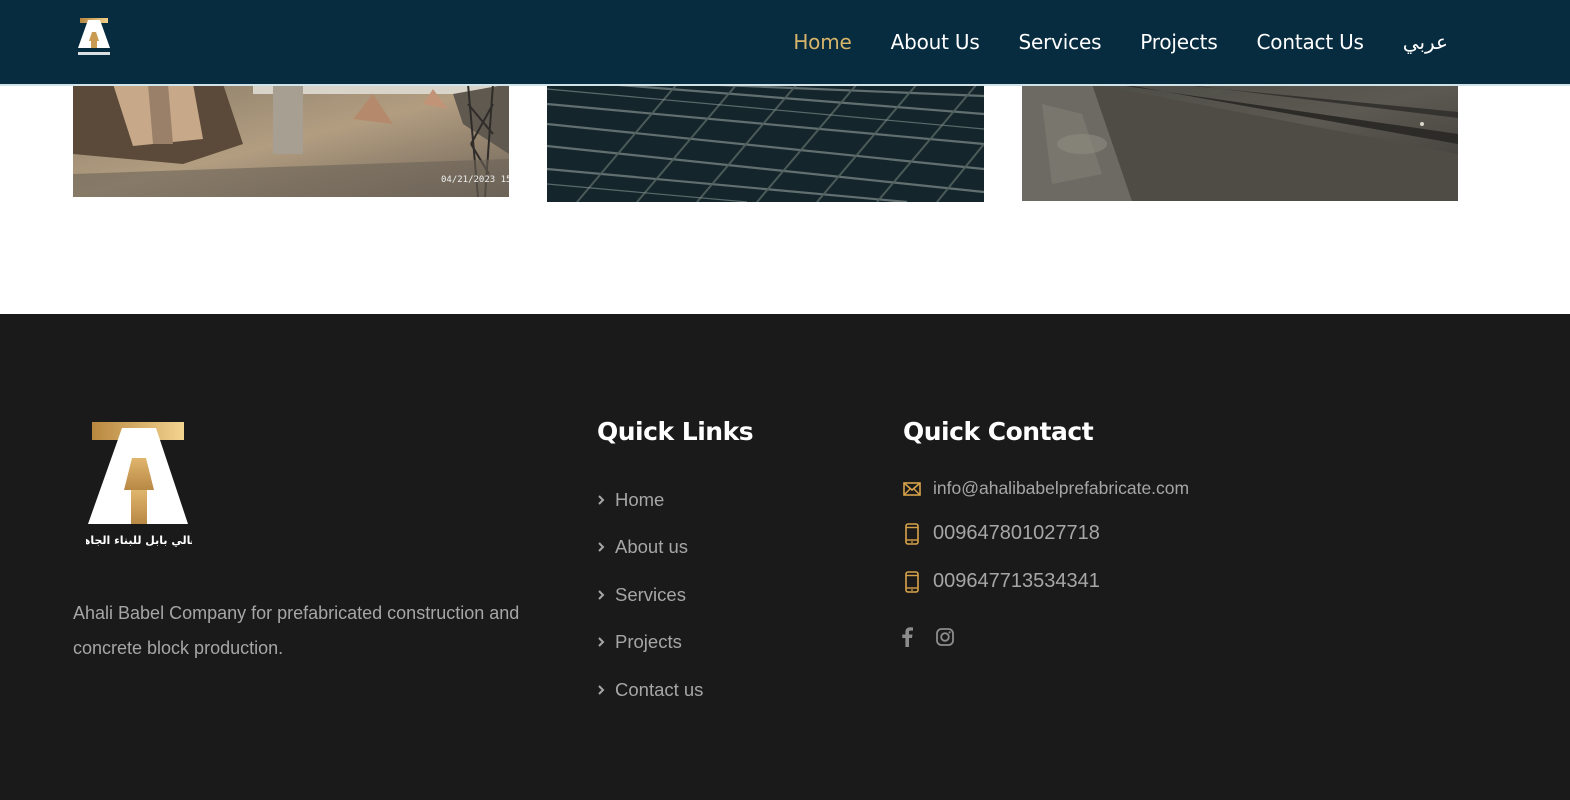 This screenshot has height=800, width=1570. What do you see at coordinates (907, 637) in the screenshot?
I see `facebook-icon` at bounding box center [907, 637].